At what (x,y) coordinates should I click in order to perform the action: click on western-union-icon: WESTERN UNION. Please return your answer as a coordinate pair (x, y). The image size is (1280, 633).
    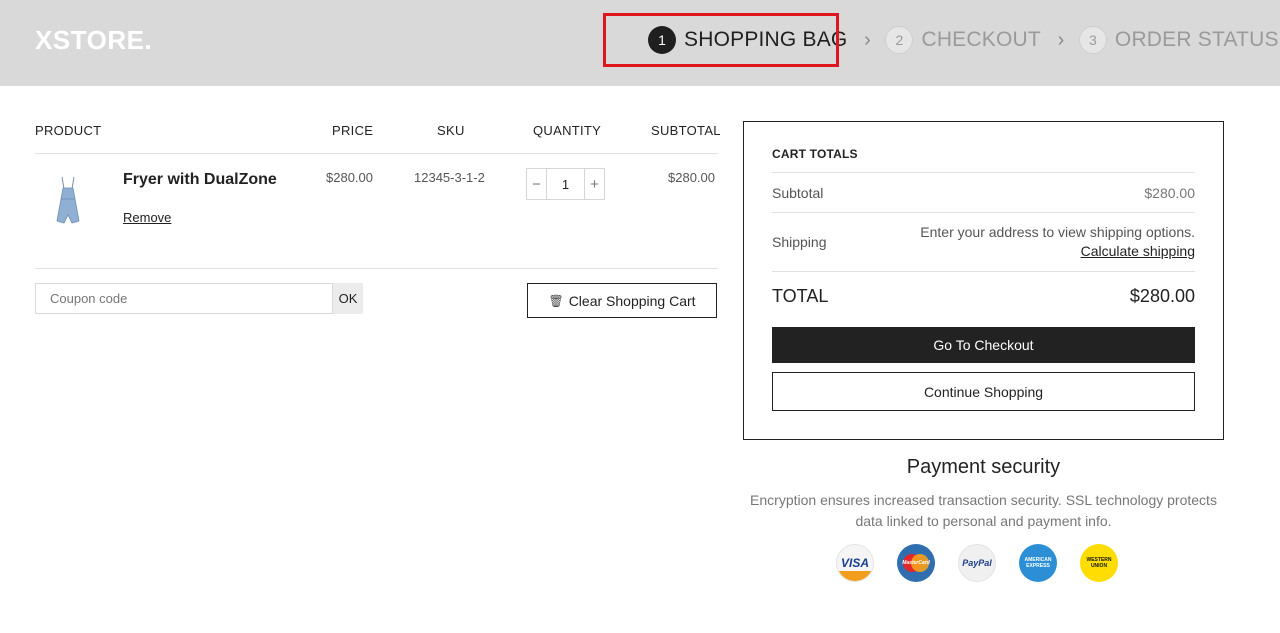
    Looking at the image, I should click on (1099, 563).